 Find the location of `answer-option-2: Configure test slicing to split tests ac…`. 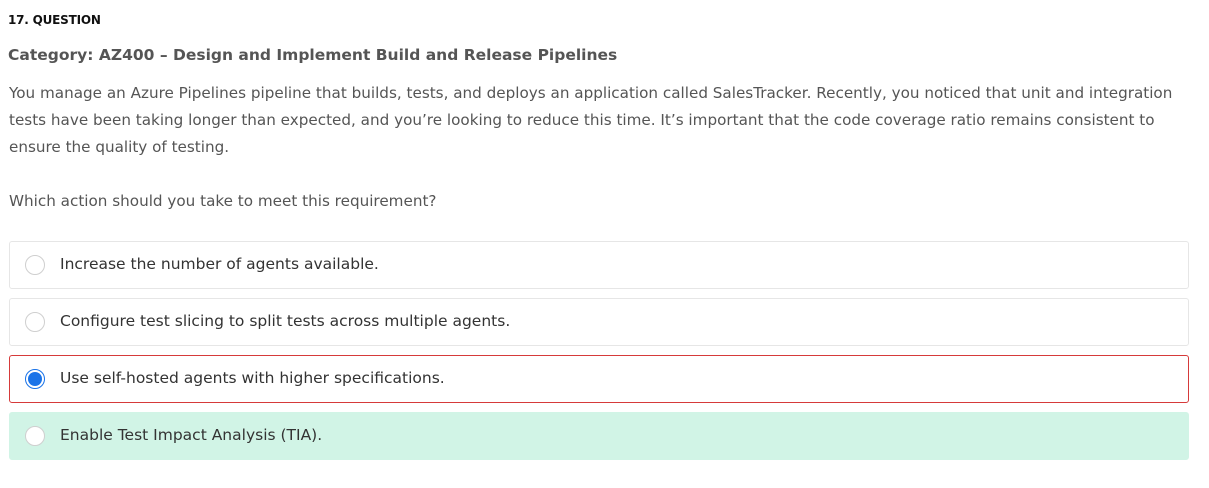

answer-option-2: Configure test slicing to split tests ac… is located at coordinates (599, 322).